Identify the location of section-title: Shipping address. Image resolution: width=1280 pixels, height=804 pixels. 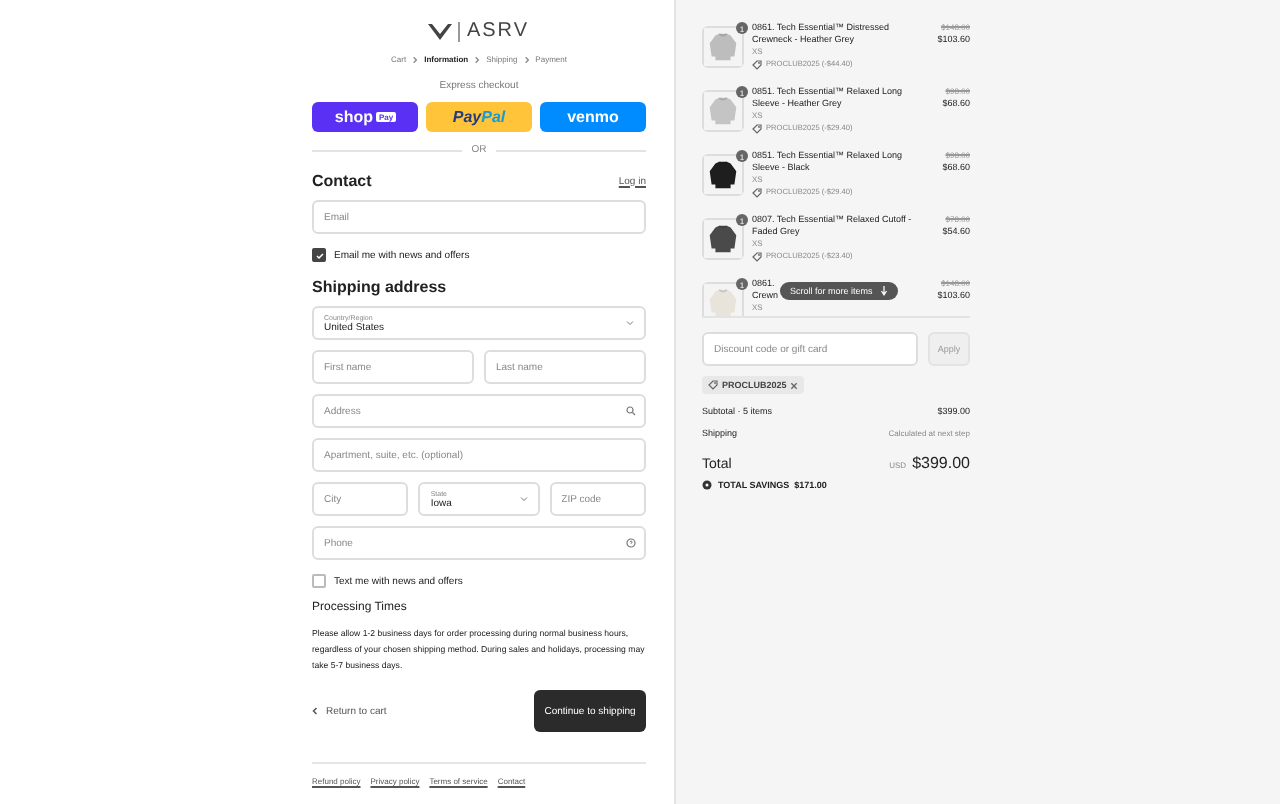
(379, 287).